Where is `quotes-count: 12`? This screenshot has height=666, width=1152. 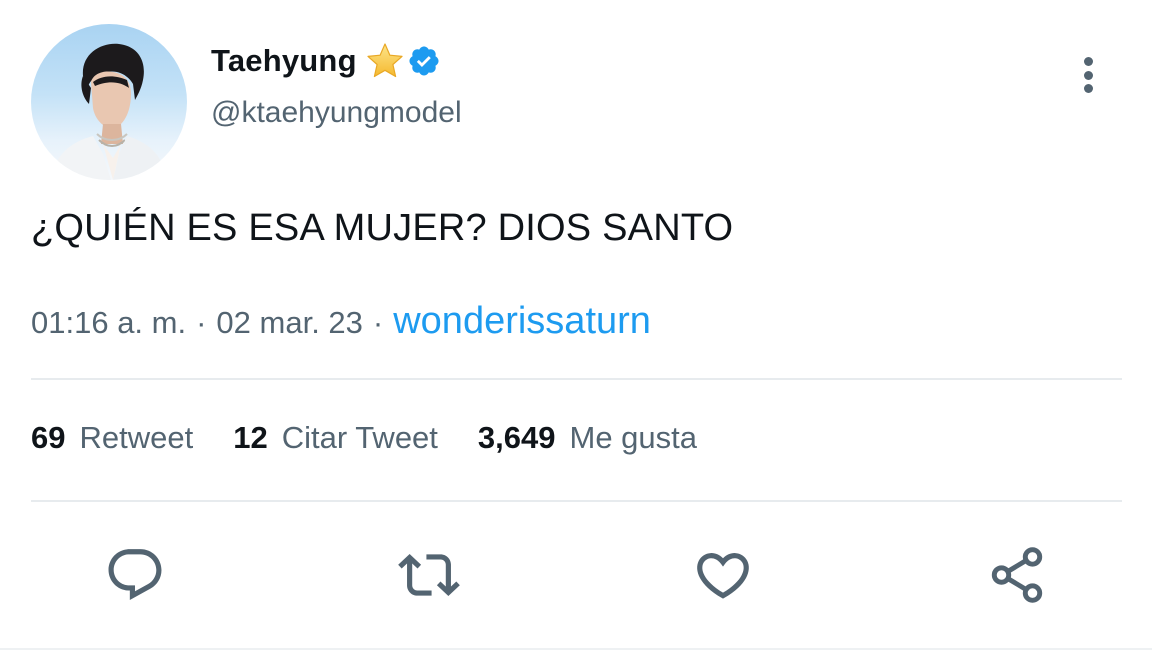
quotes-count: 12 is located at coordinates (250, 437).